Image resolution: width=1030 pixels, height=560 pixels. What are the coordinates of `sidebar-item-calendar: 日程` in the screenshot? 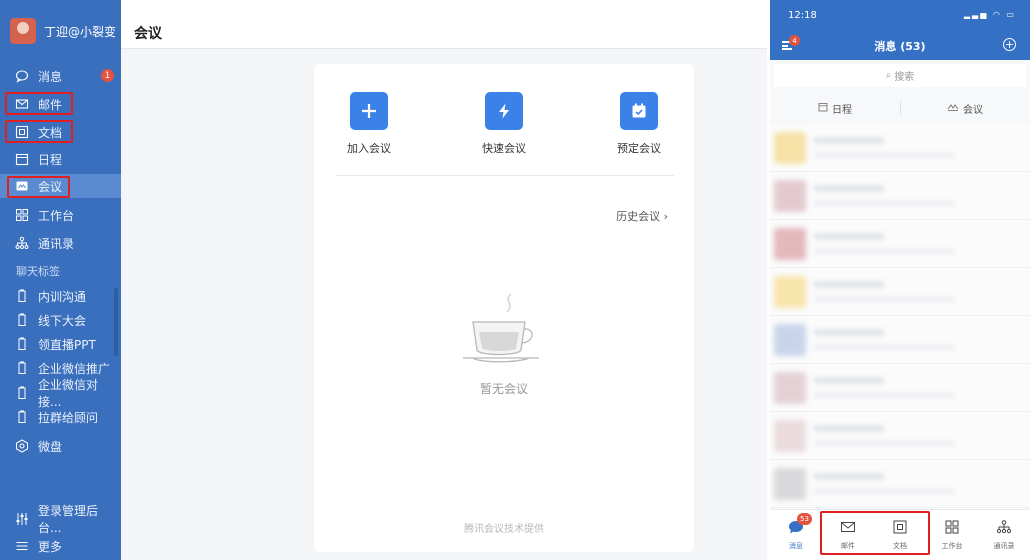 It's located at (60, 159).